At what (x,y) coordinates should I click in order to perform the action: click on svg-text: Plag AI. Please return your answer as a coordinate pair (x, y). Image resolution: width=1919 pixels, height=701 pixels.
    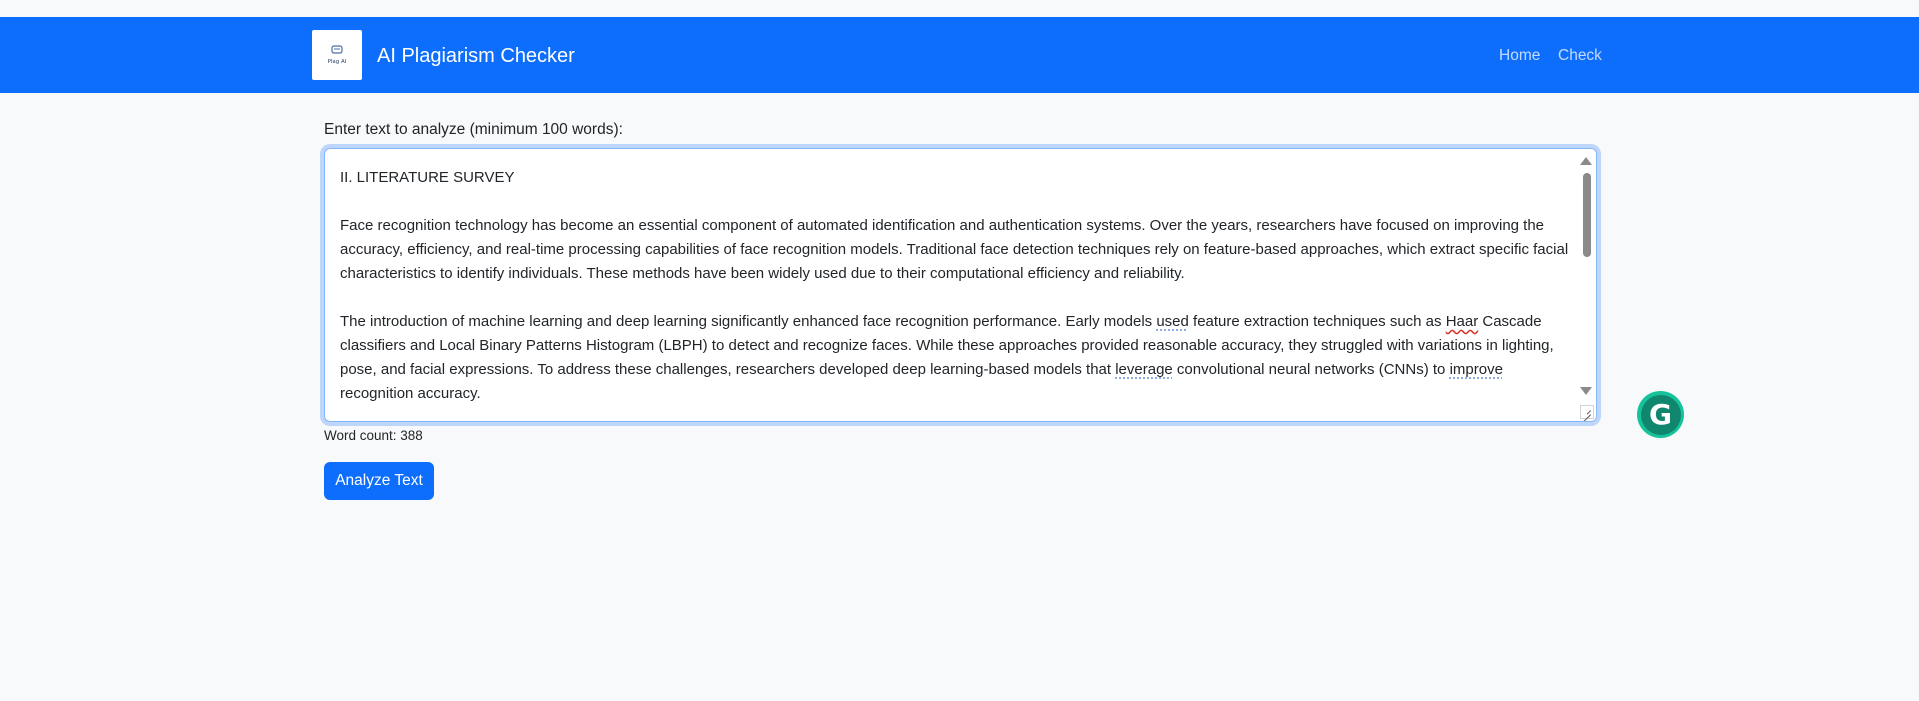
    Looking at the image, I should click on (337, 62).